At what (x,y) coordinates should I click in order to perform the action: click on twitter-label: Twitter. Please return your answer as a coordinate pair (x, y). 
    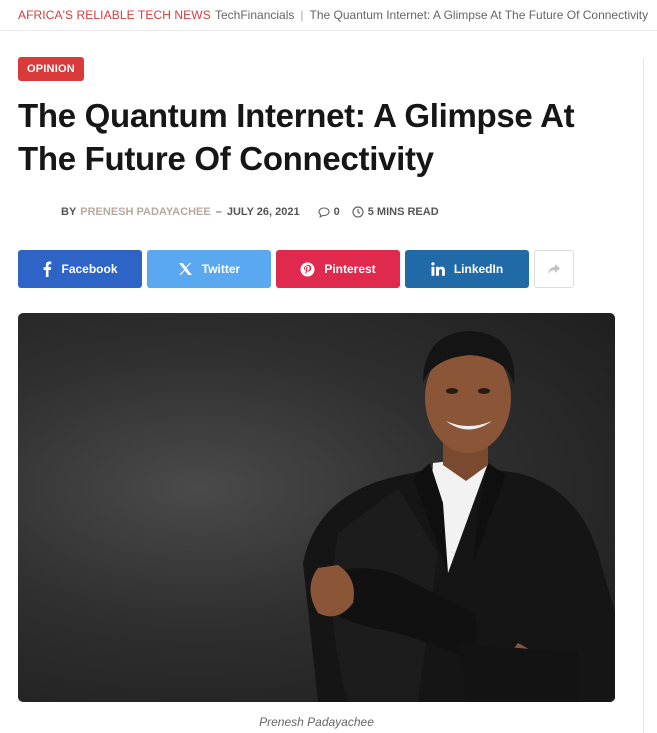
    Looking at the image, I should click on (221, 269).